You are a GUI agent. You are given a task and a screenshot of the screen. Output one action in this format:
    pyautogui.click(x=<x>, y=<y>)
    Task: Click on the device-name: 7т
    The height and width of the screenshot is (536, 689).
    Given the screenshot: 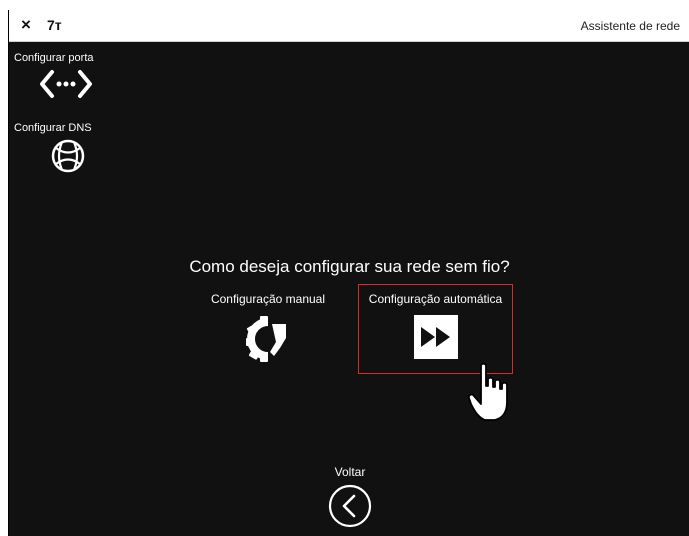 What is the action you would take?
    pyautogui.click(x=54, y=25)
    